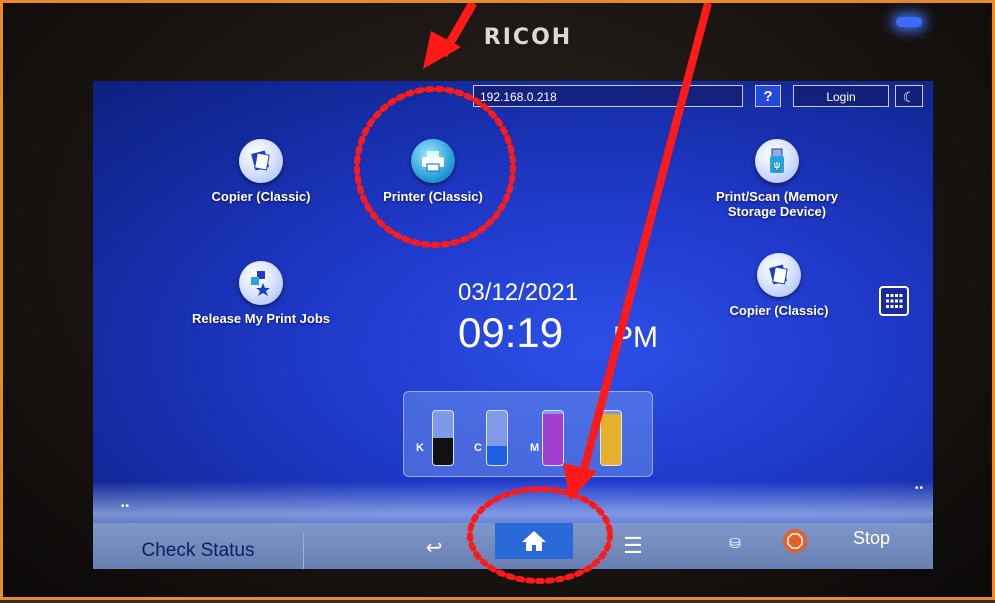  Describe the element at coordinates (637, 252) in the screenshot. I see `annotation-arrow-home` at that location.